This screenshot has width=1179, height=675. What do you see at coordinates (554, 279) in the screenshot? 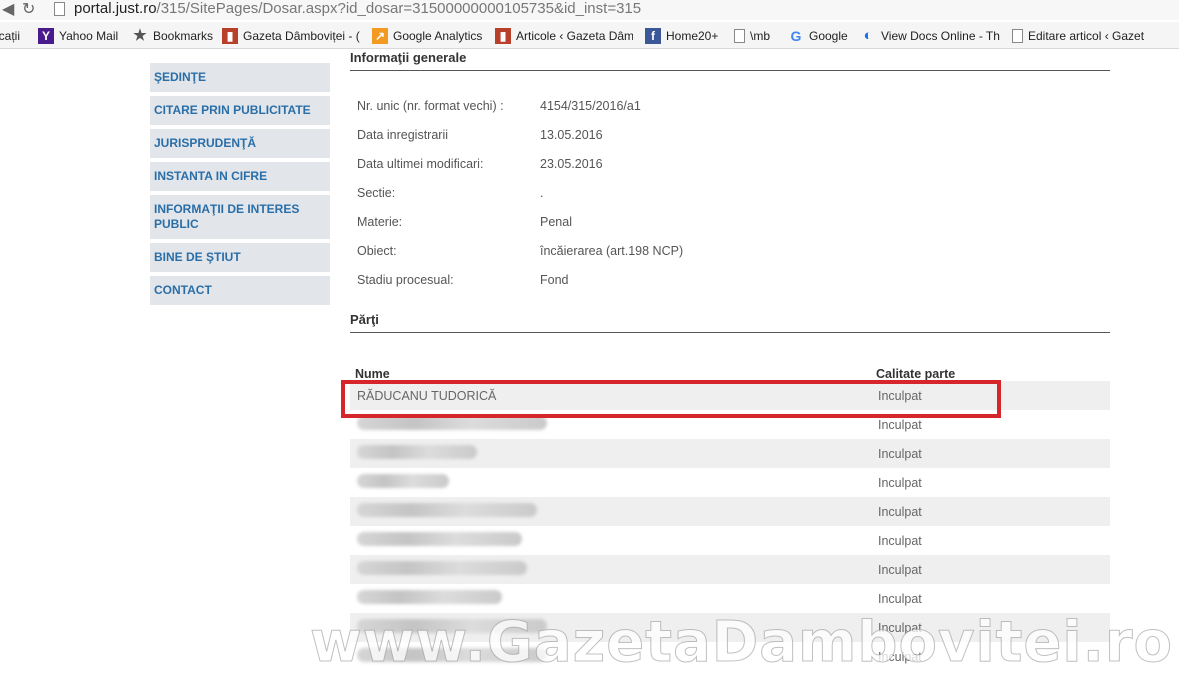
I see `info-value: Fond` at bounding box center [554, 279].